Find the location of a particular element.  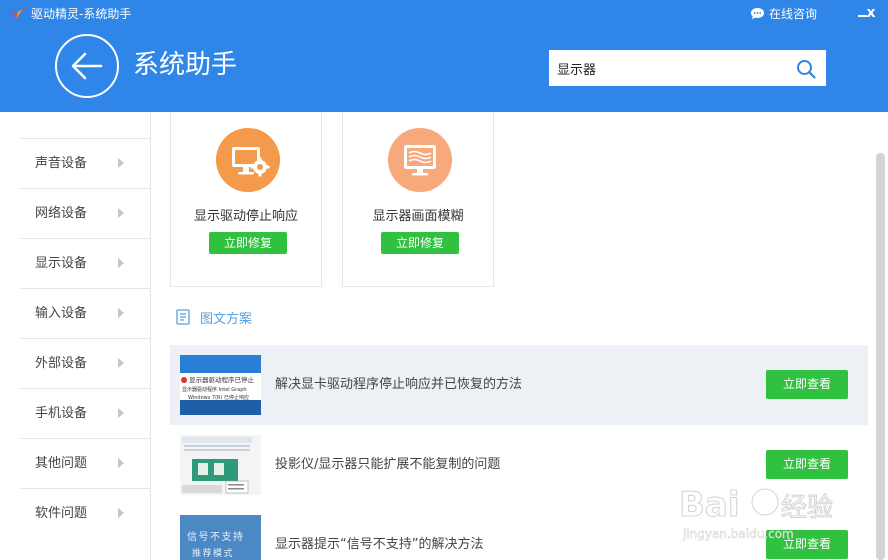

article-thumbnail: 信号不支持 推荐模式 is located at coordinates (220, 537).